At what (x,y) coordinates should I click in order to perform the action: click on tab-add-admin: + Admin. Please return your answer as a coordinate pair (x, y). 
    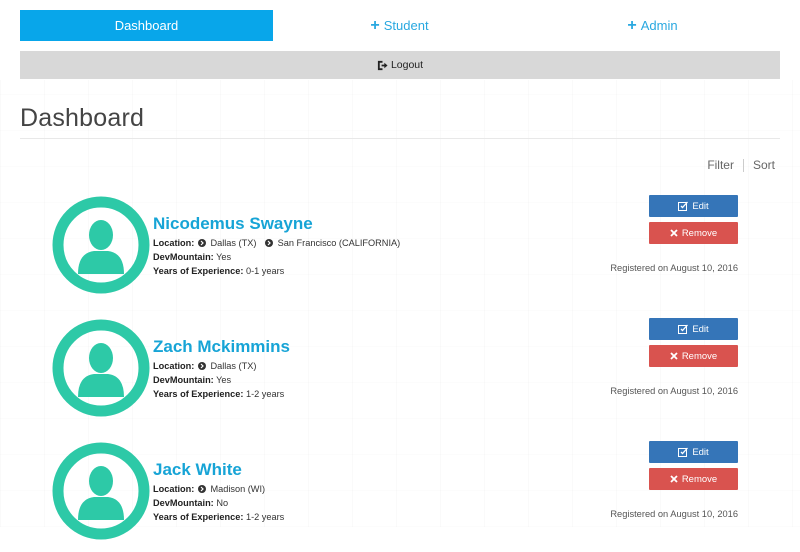
    Looking at the image, I should click on (652, 25).